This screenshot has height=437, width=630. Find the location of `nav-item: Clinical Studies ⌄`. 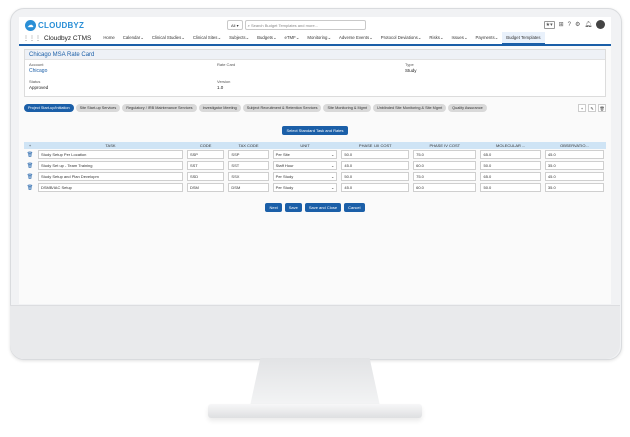

nav-item: Clinical Studies ⌄ is located at coordinates (168, 37).